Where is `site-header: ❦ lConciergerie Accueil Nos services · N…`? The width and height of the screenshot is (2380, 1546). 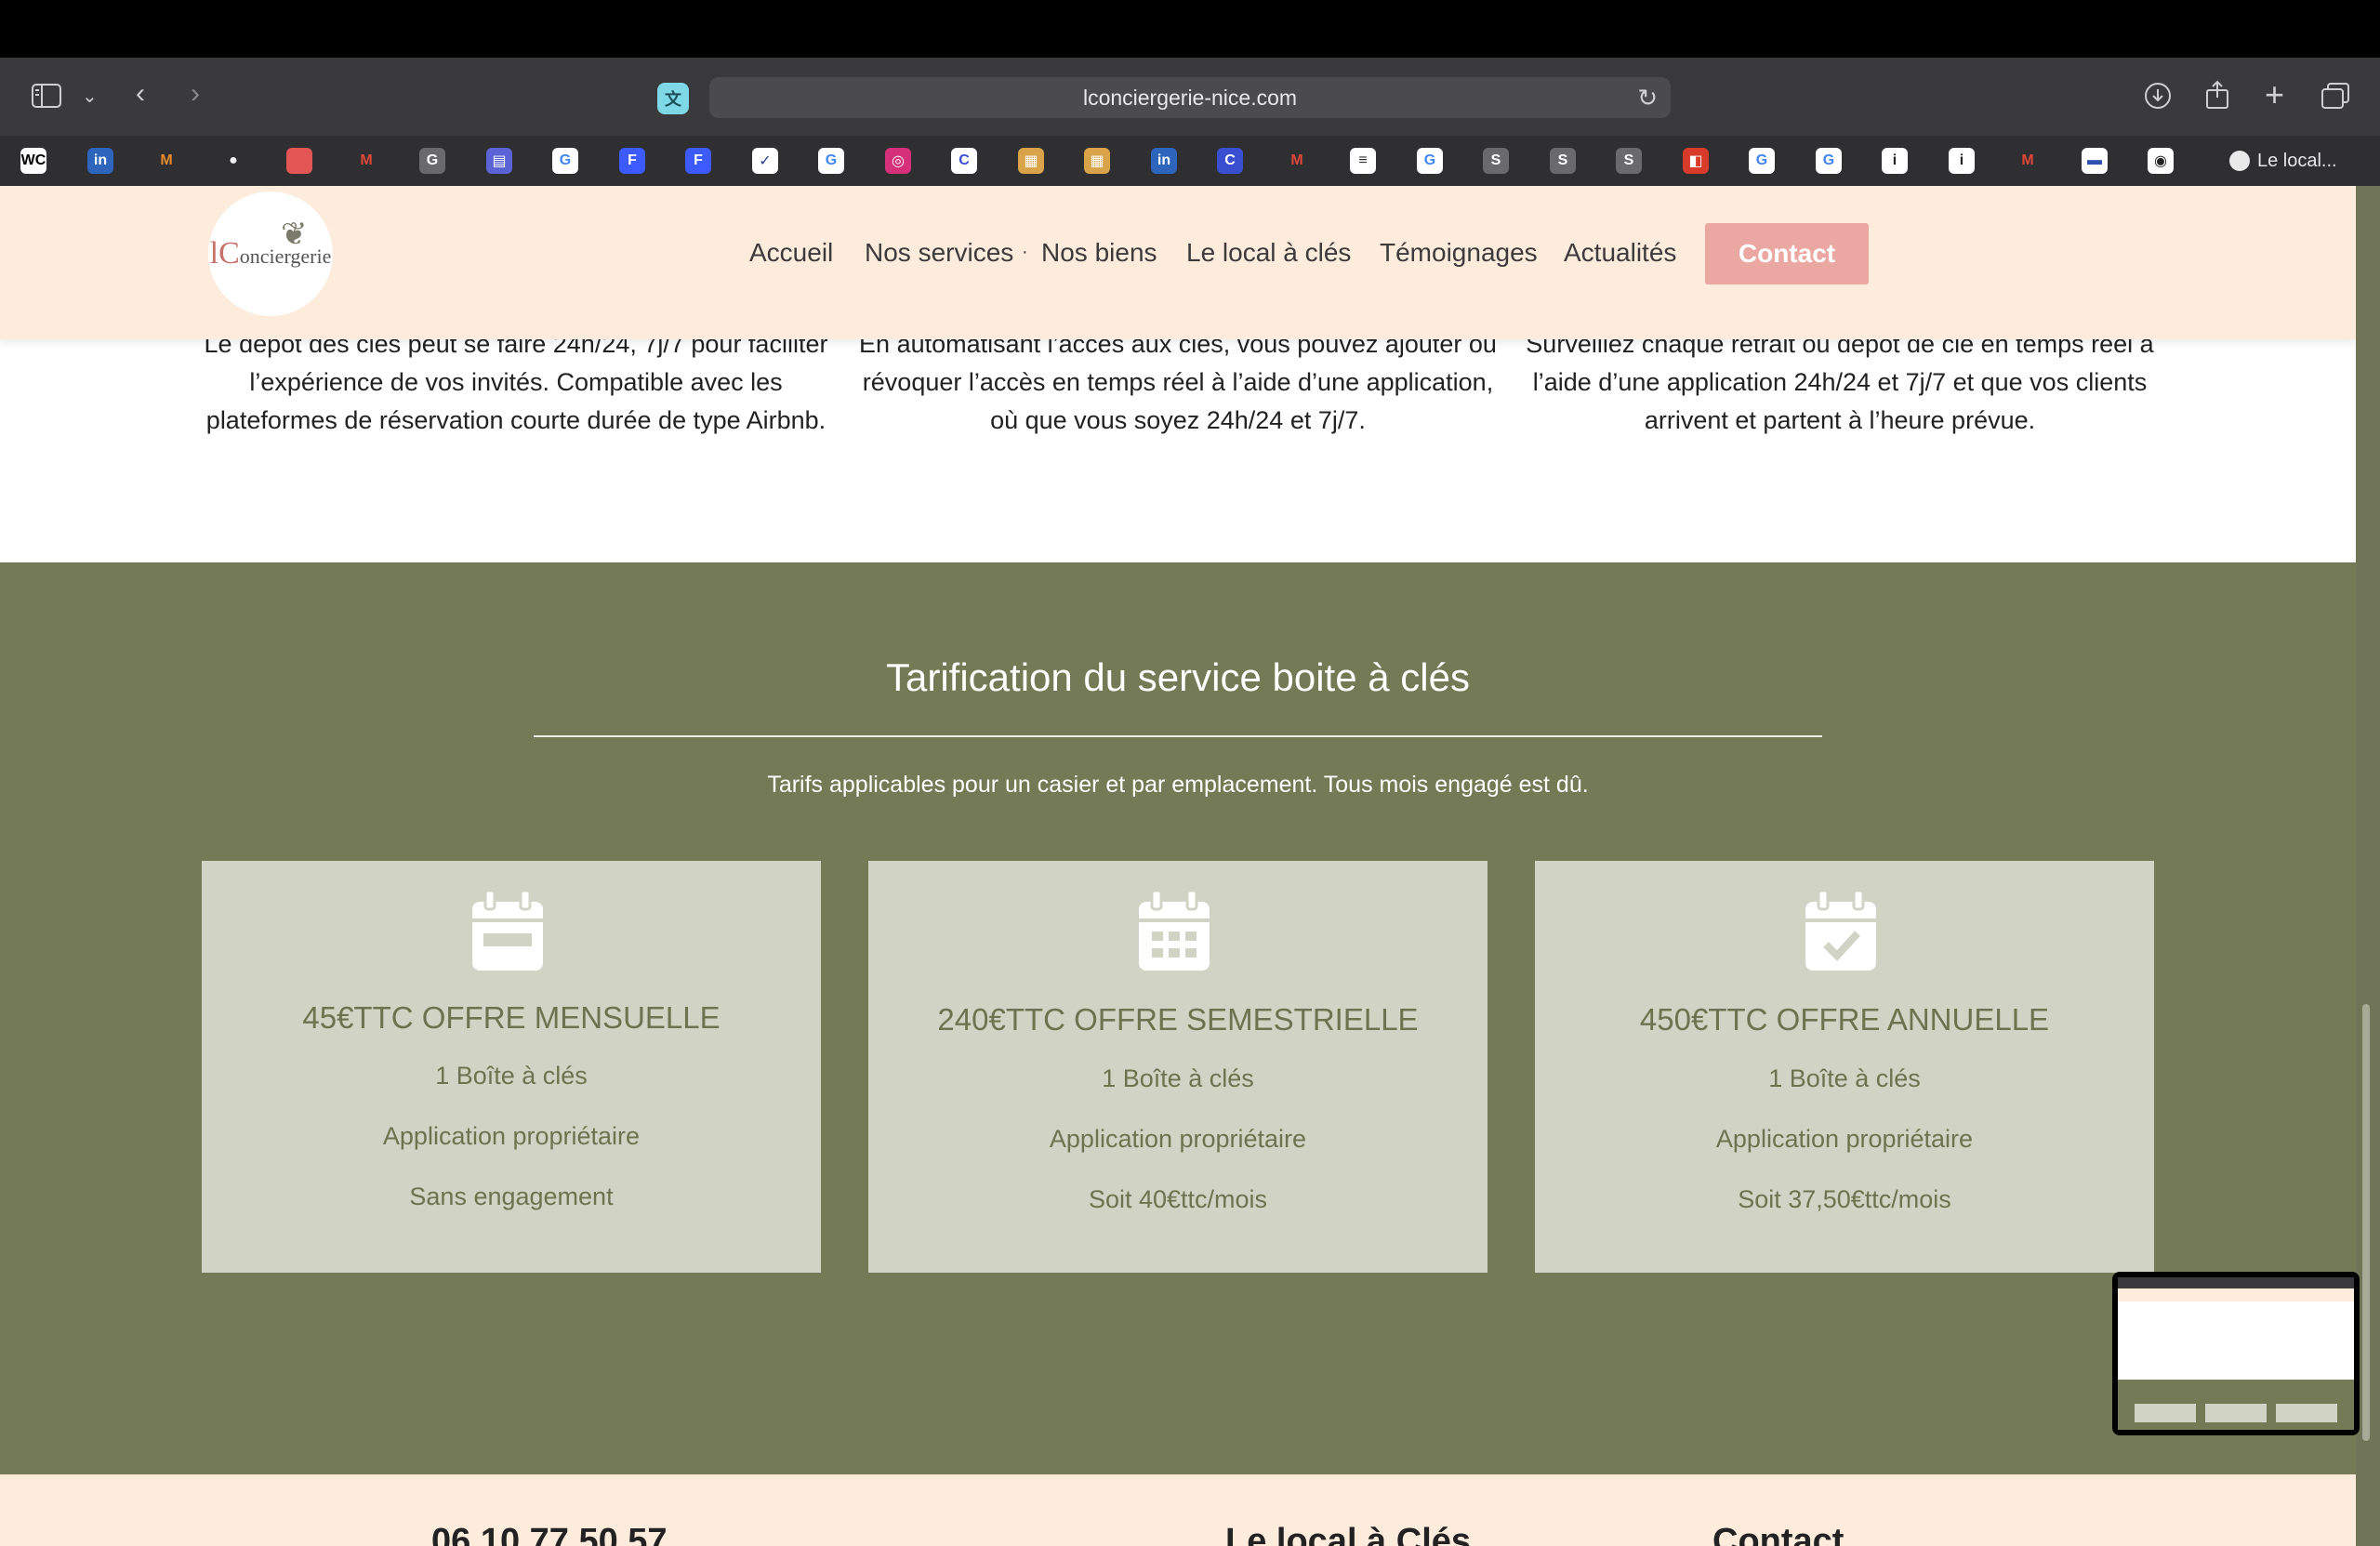
site-header: ❦ lConciergerie Accueil Nos services · N… is located at coordinates (1178, 262).